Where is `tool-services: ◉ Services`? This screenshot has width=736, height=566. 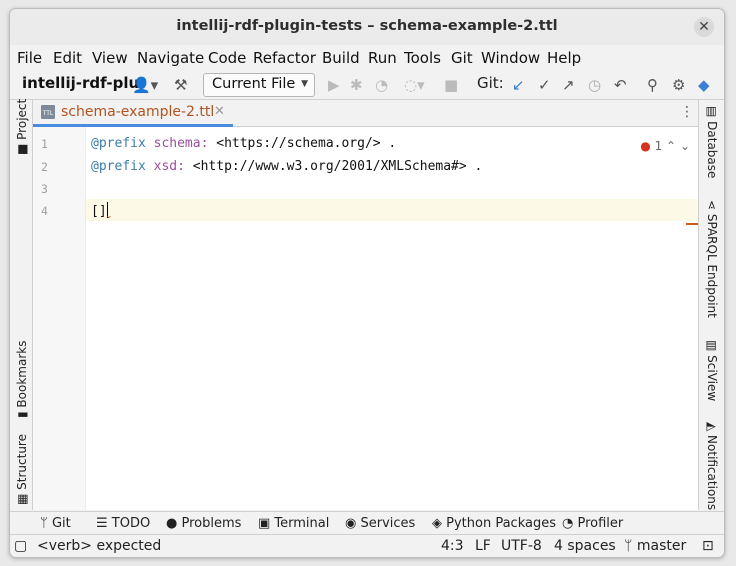
tool-services: ◉ Services is located at coordinates (380, 523).